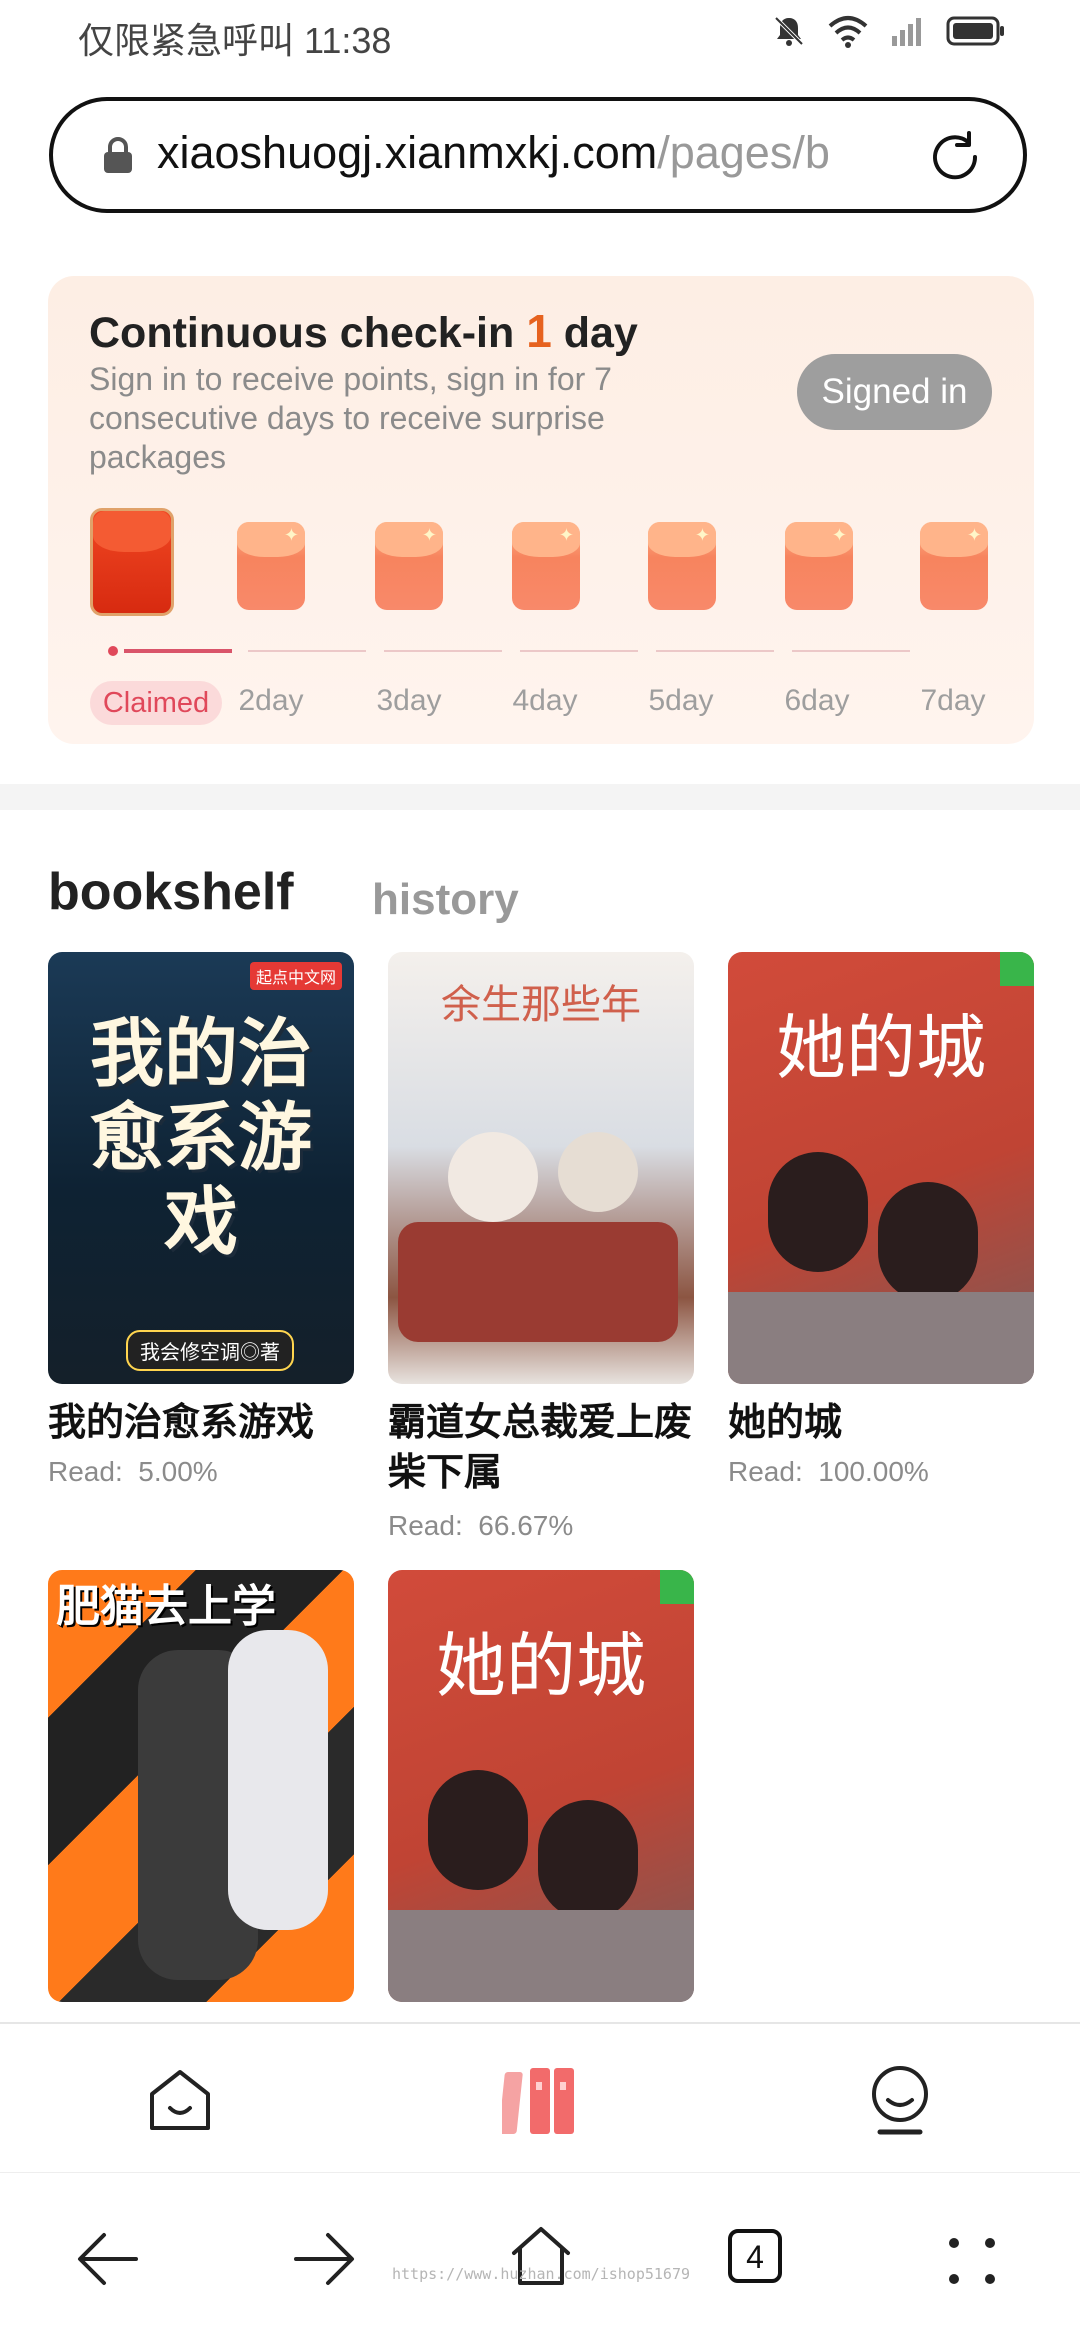 This screenshot has height=2341, width=1080. Describe the element at coordinates (789, 31) in the screenshot. I see `bell-muted-icon` at that location.